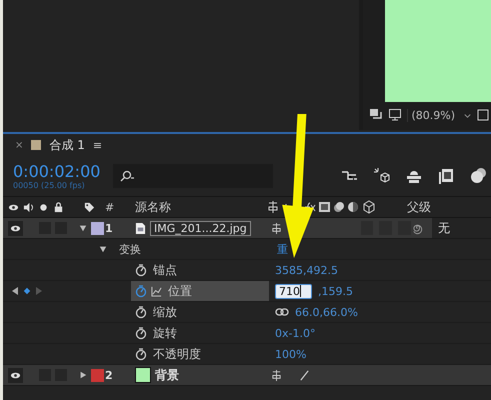 The image size is (491, 400). Describe the element at coordinates (63, 171) in the screenshot. I see `timecode: 0:00:02:00` at that location.